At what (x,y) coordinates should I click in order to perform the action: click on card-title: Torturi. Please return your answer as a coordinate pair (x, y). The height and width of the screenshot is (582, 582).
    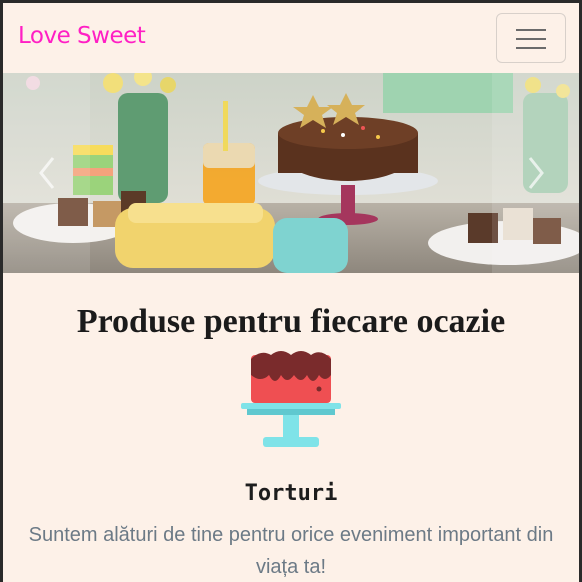
    Looking at the image, I should click on (291, 493).